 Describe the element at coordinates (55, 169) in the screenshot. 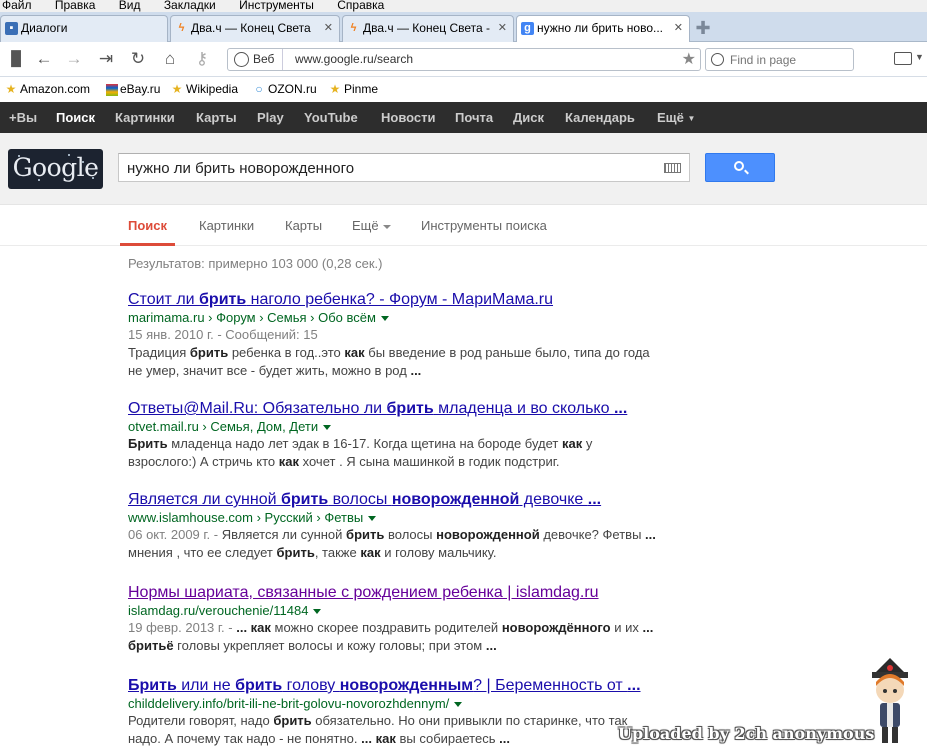

I see `google-logo: Google` at that location.